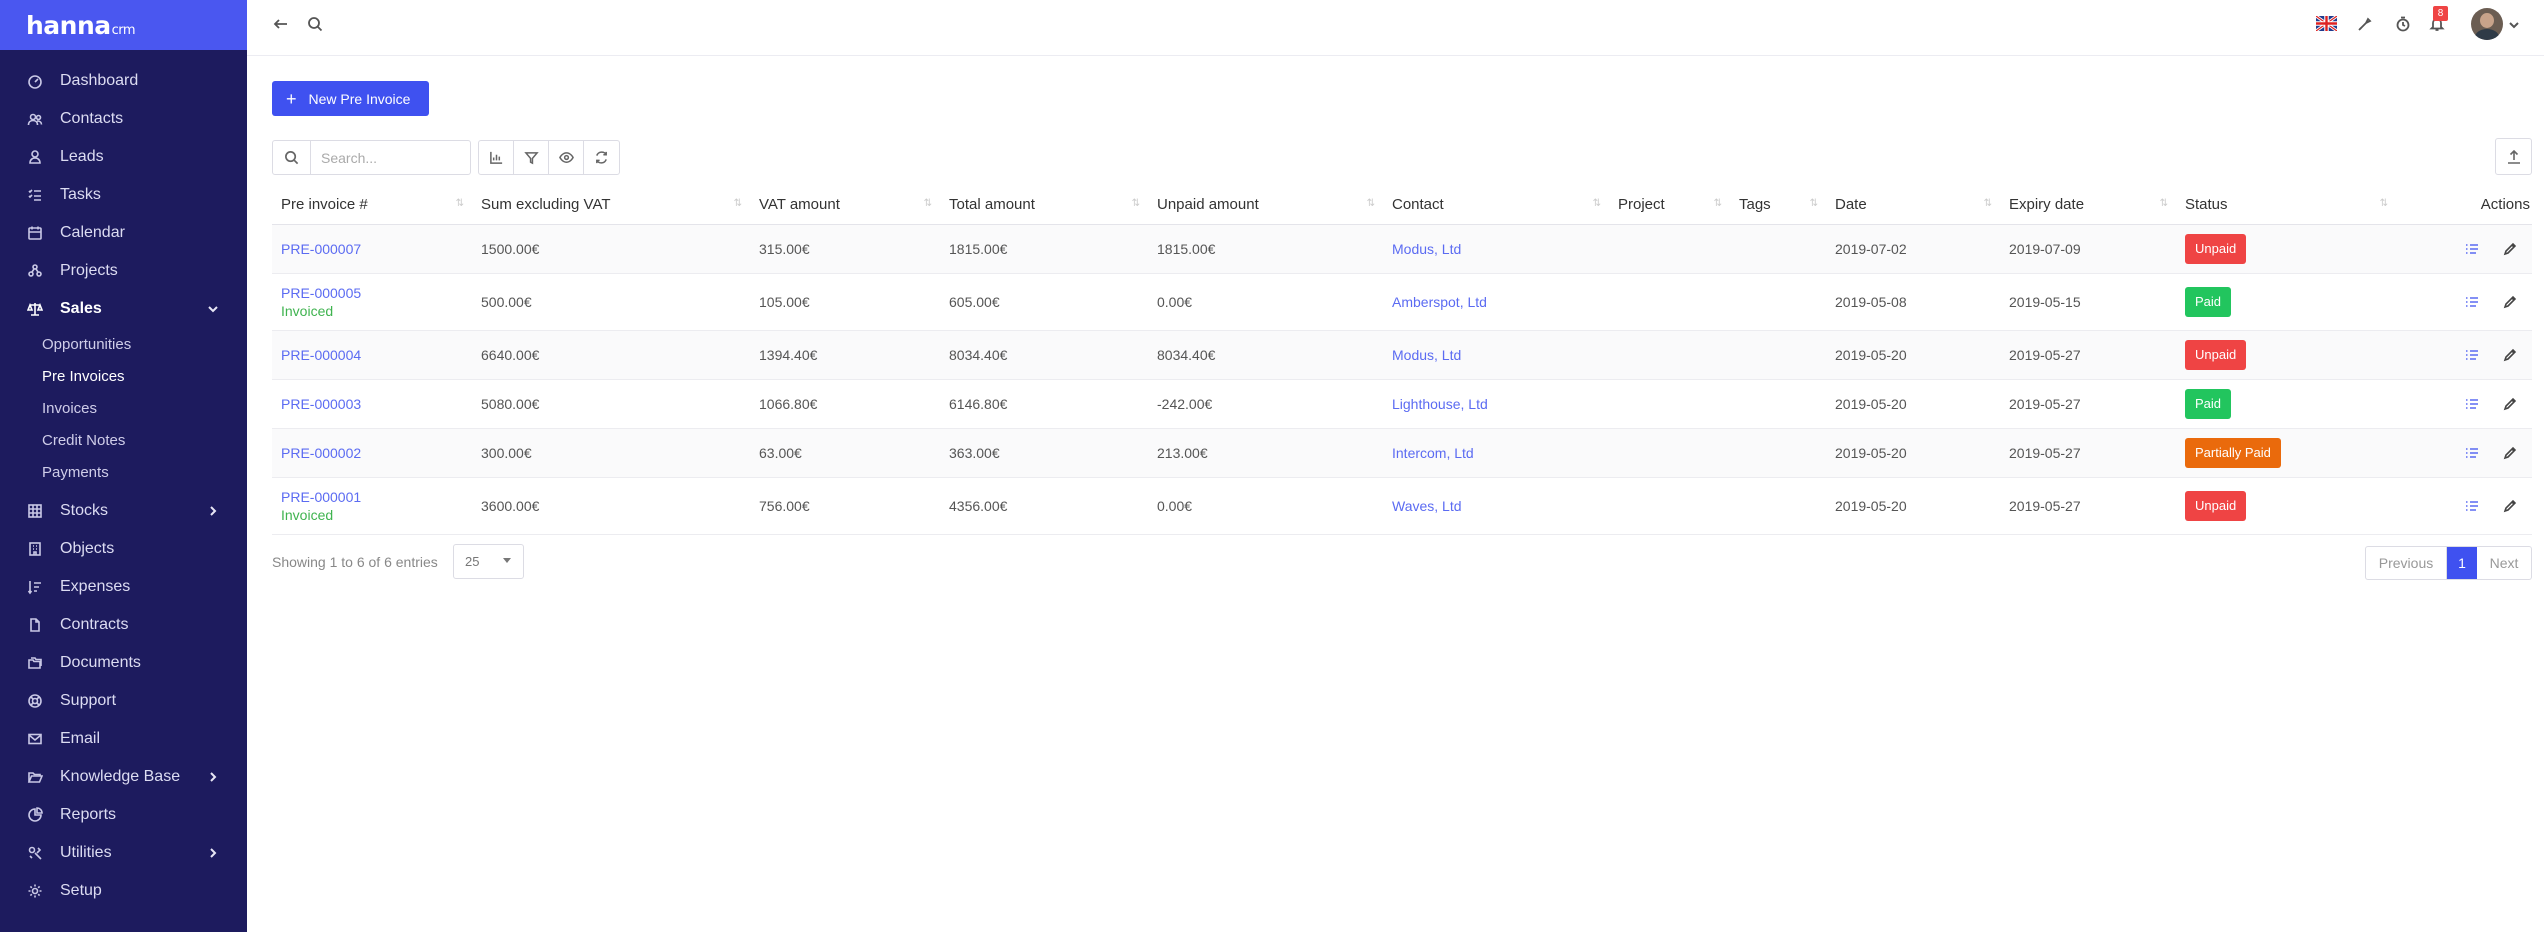 This screenshot has height=932, width=2544. What do you see at coordinates (2406, 563) in the screenshot?
I see `previous-page-button: Previous` at bounding box center [2406, 563].